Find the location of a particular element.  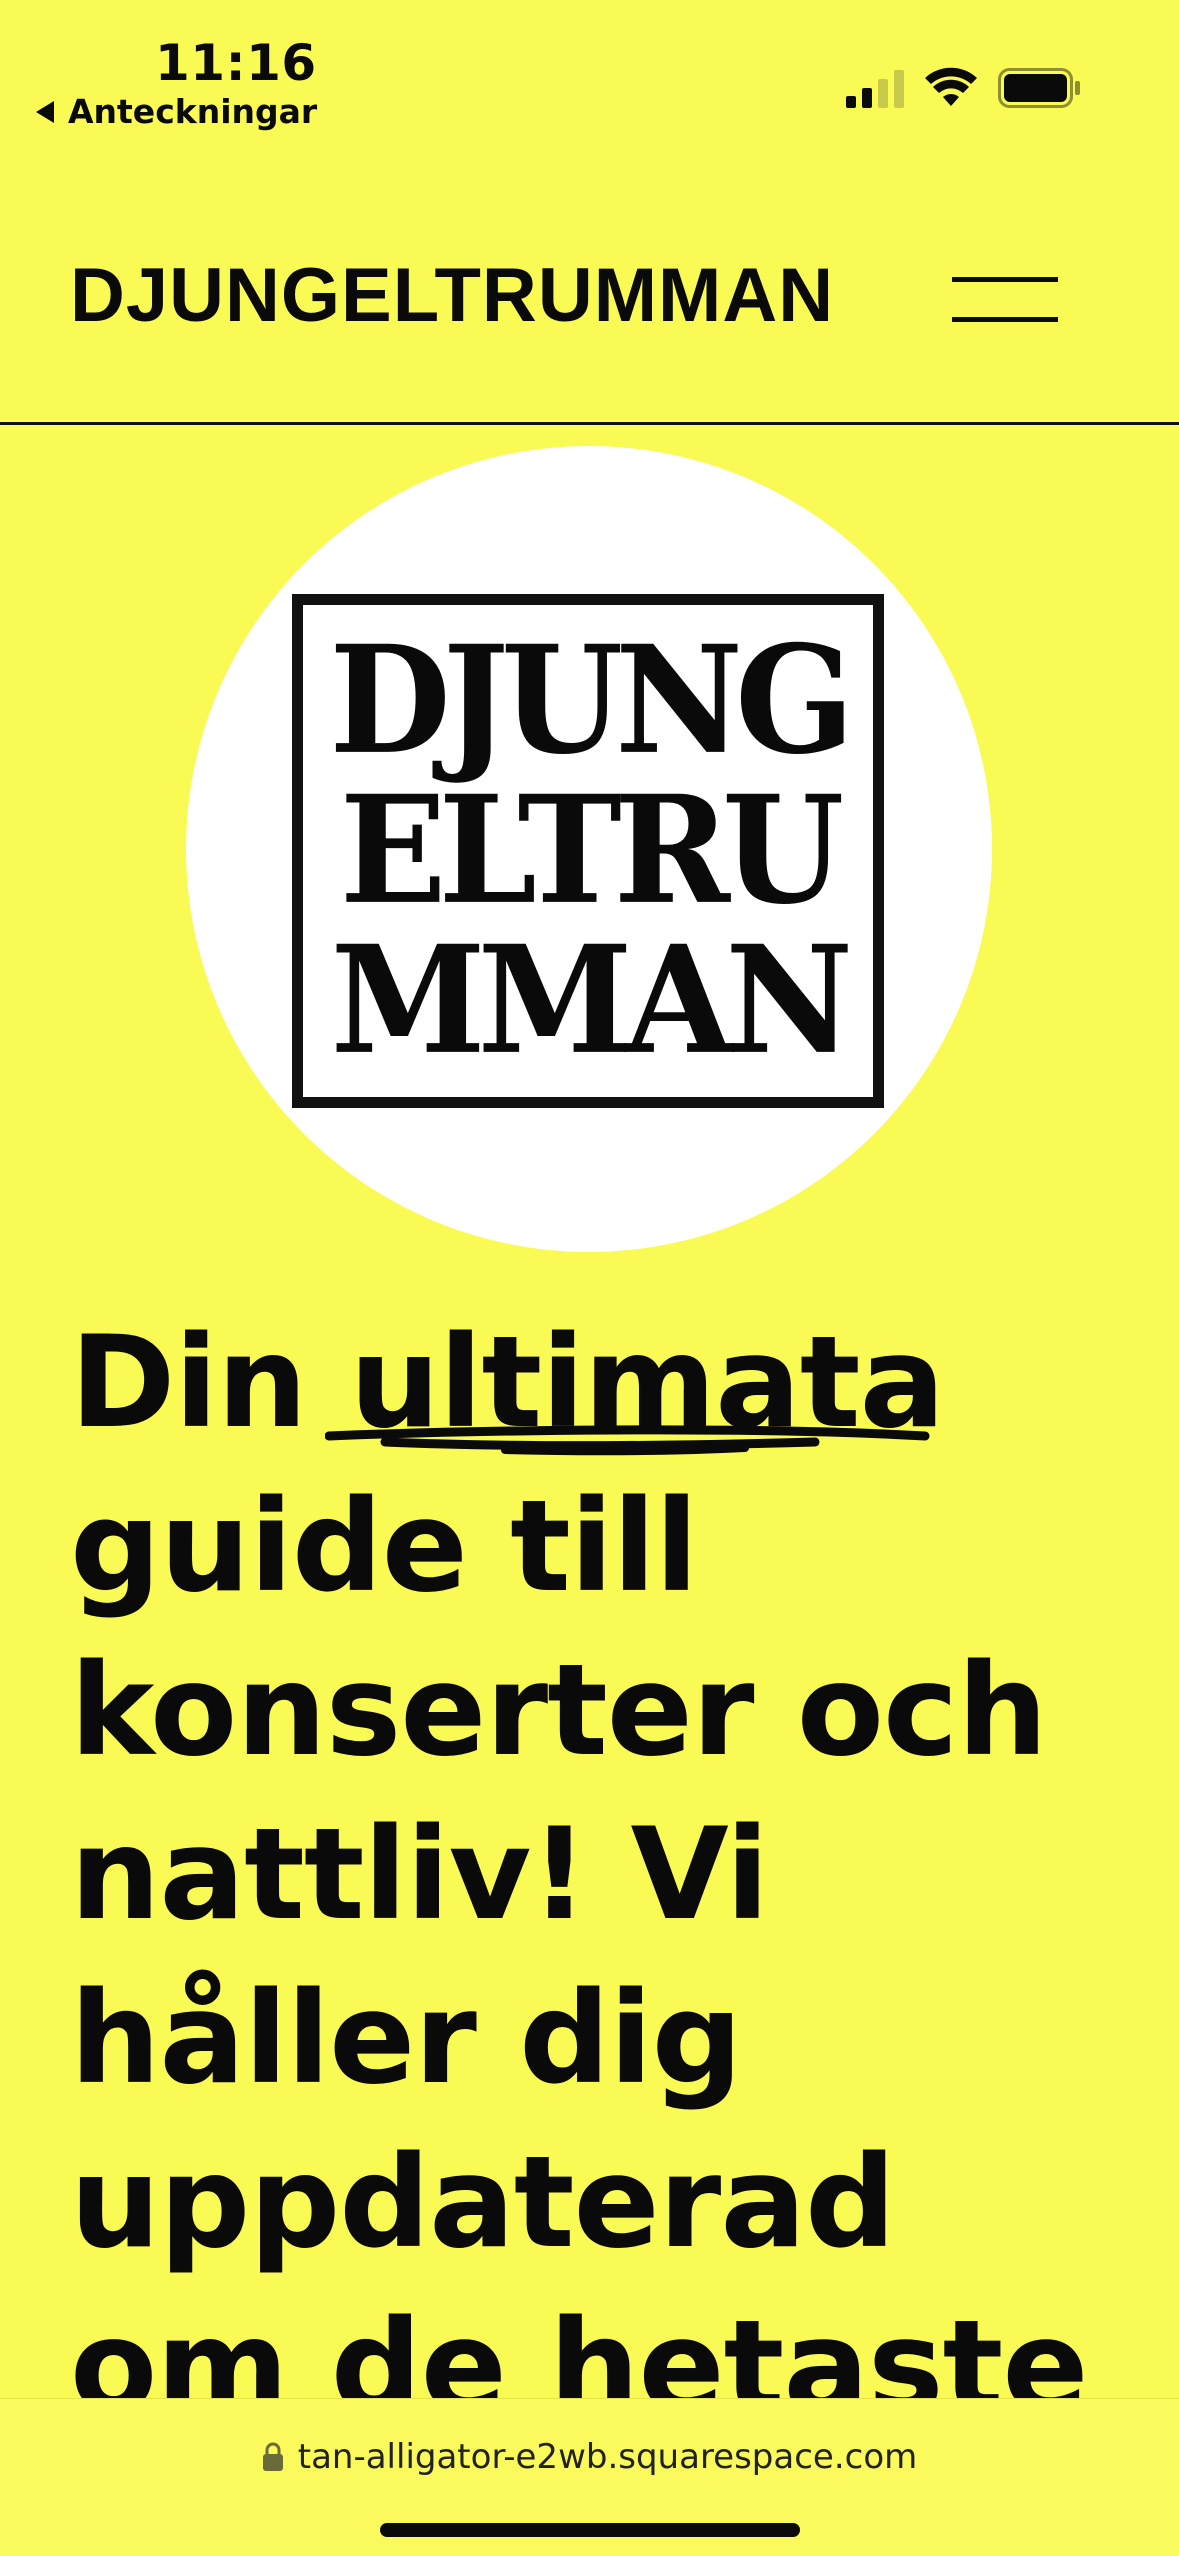

back-link-label: Anteckningar is located at coordinates (193, 111).